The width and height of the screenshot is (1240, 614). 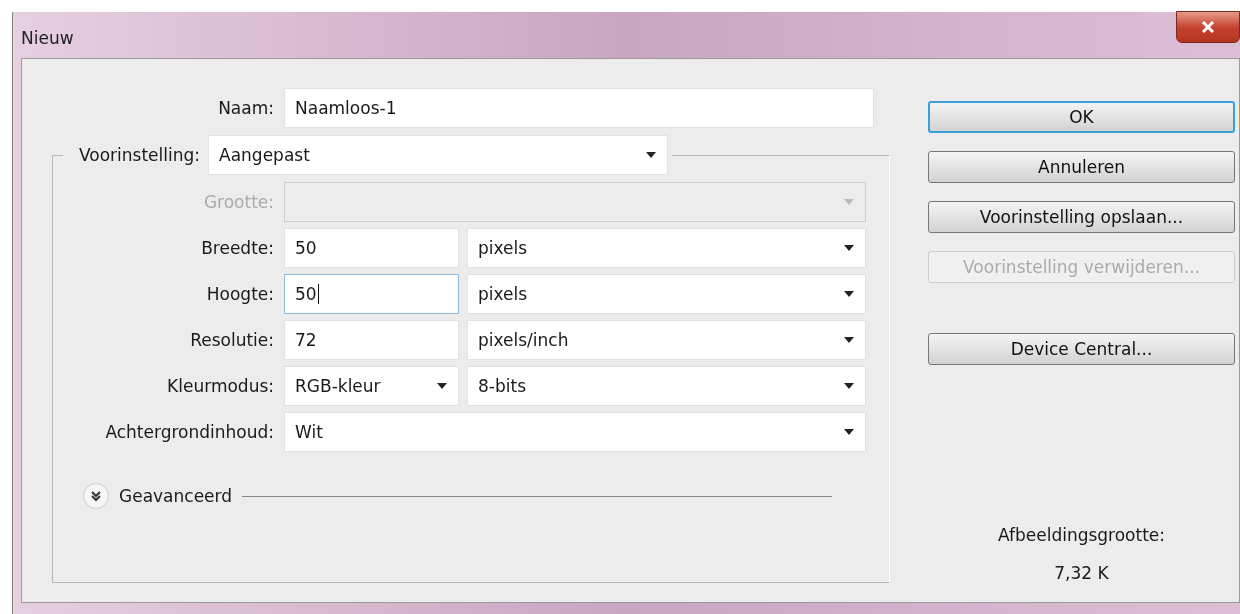 What do you see at coordinates (238, 202) in the screenshot?
I see `field-label: Grootte:` at bounding box center [238, 202].